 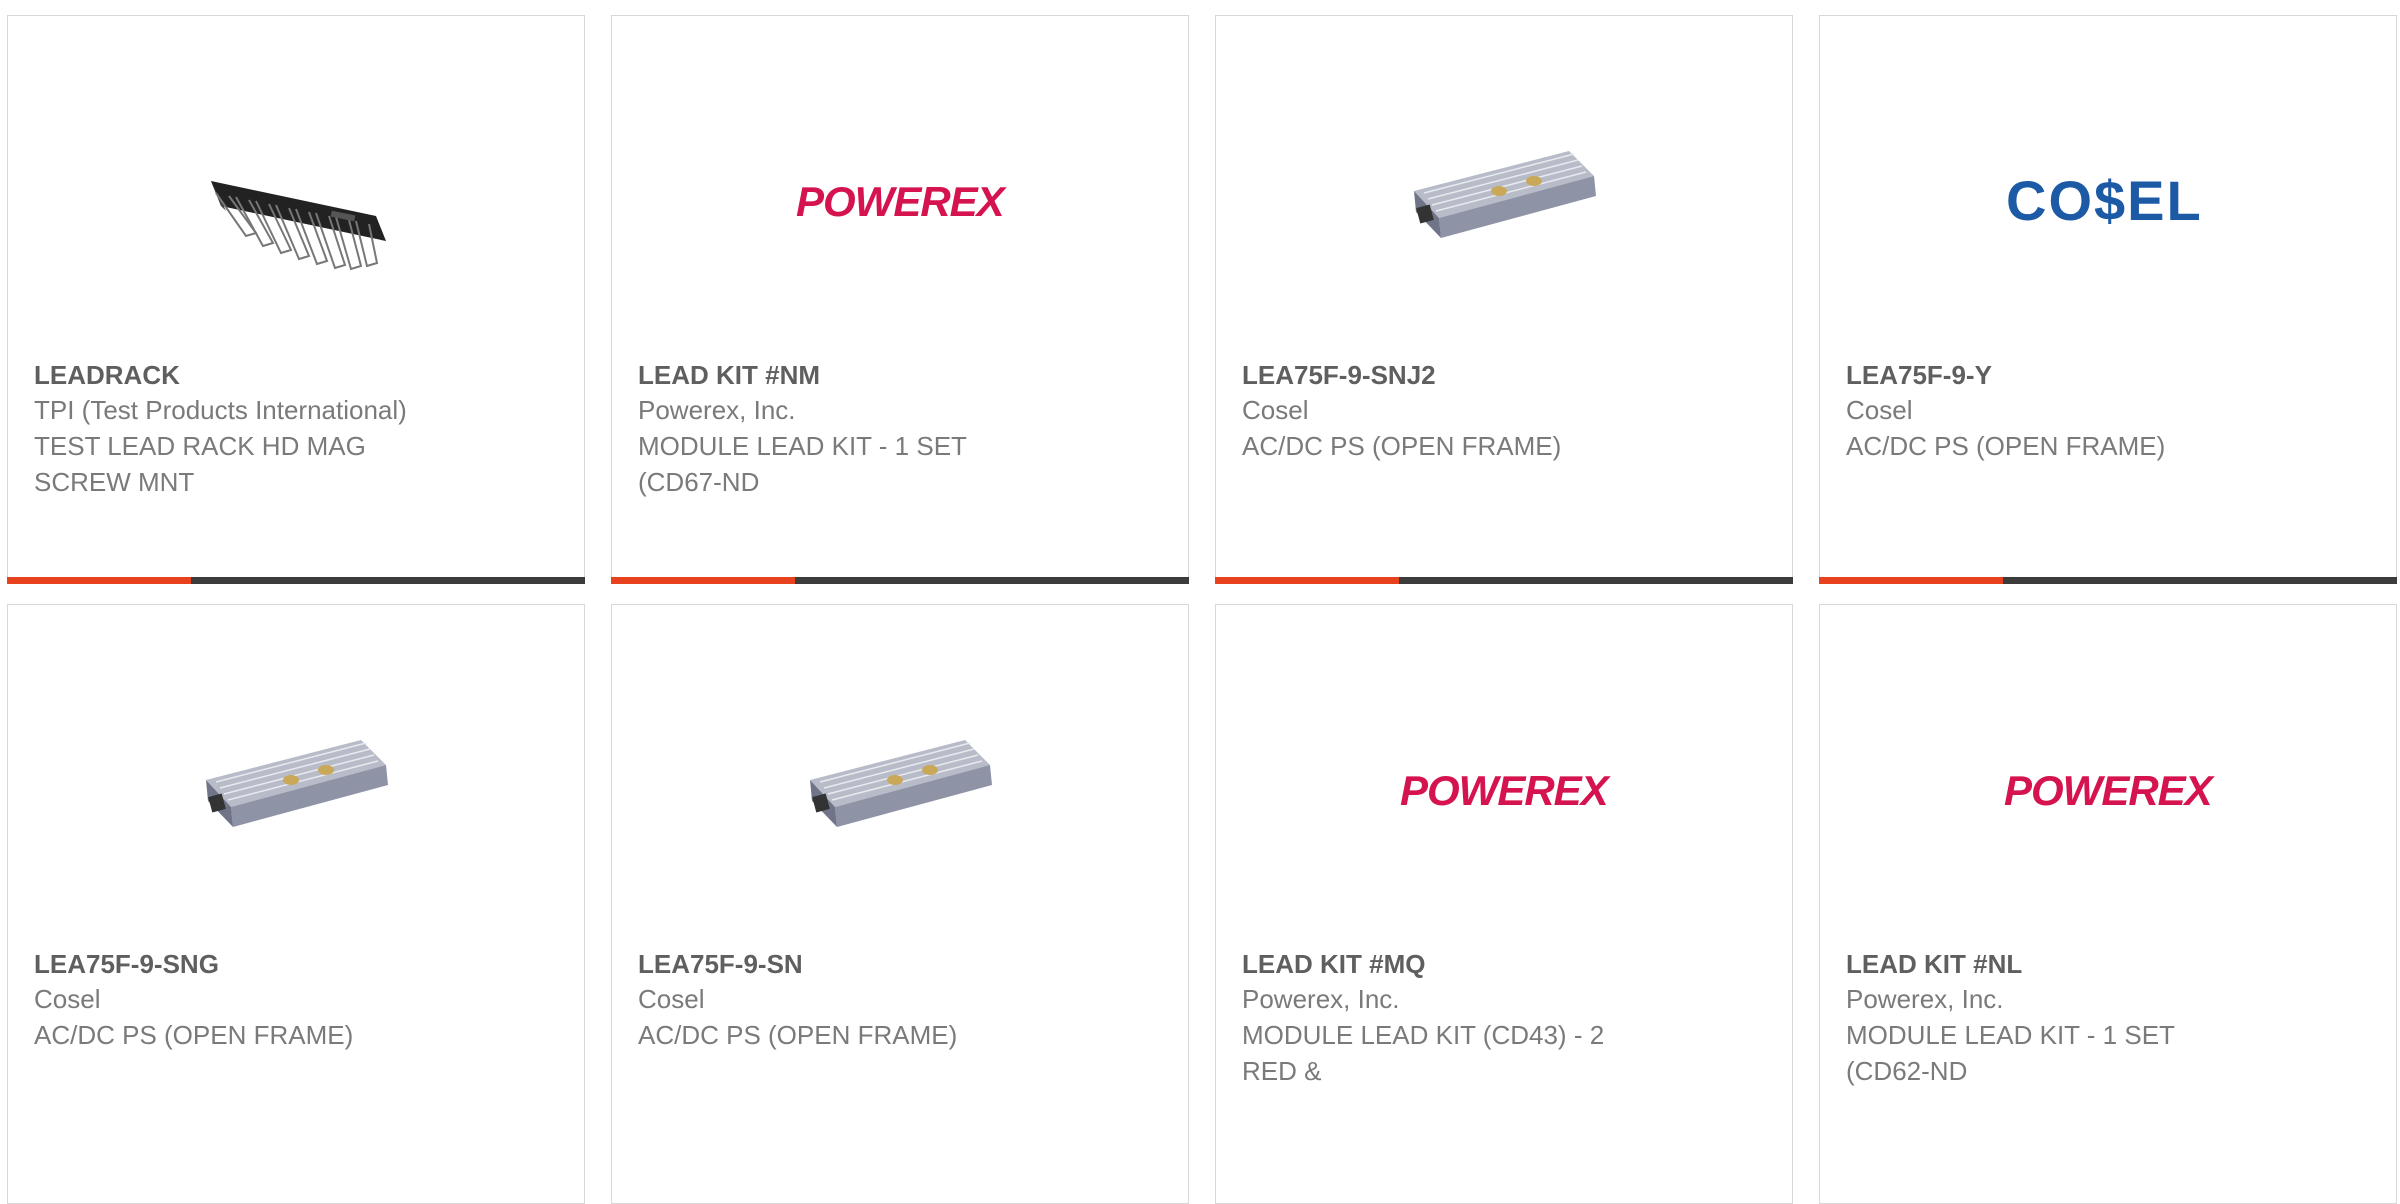 I want to click on product-card: LEA75F-9-SNG Cosel AC/DC PS (OPEN FRAME), so click(x=296, y=904).